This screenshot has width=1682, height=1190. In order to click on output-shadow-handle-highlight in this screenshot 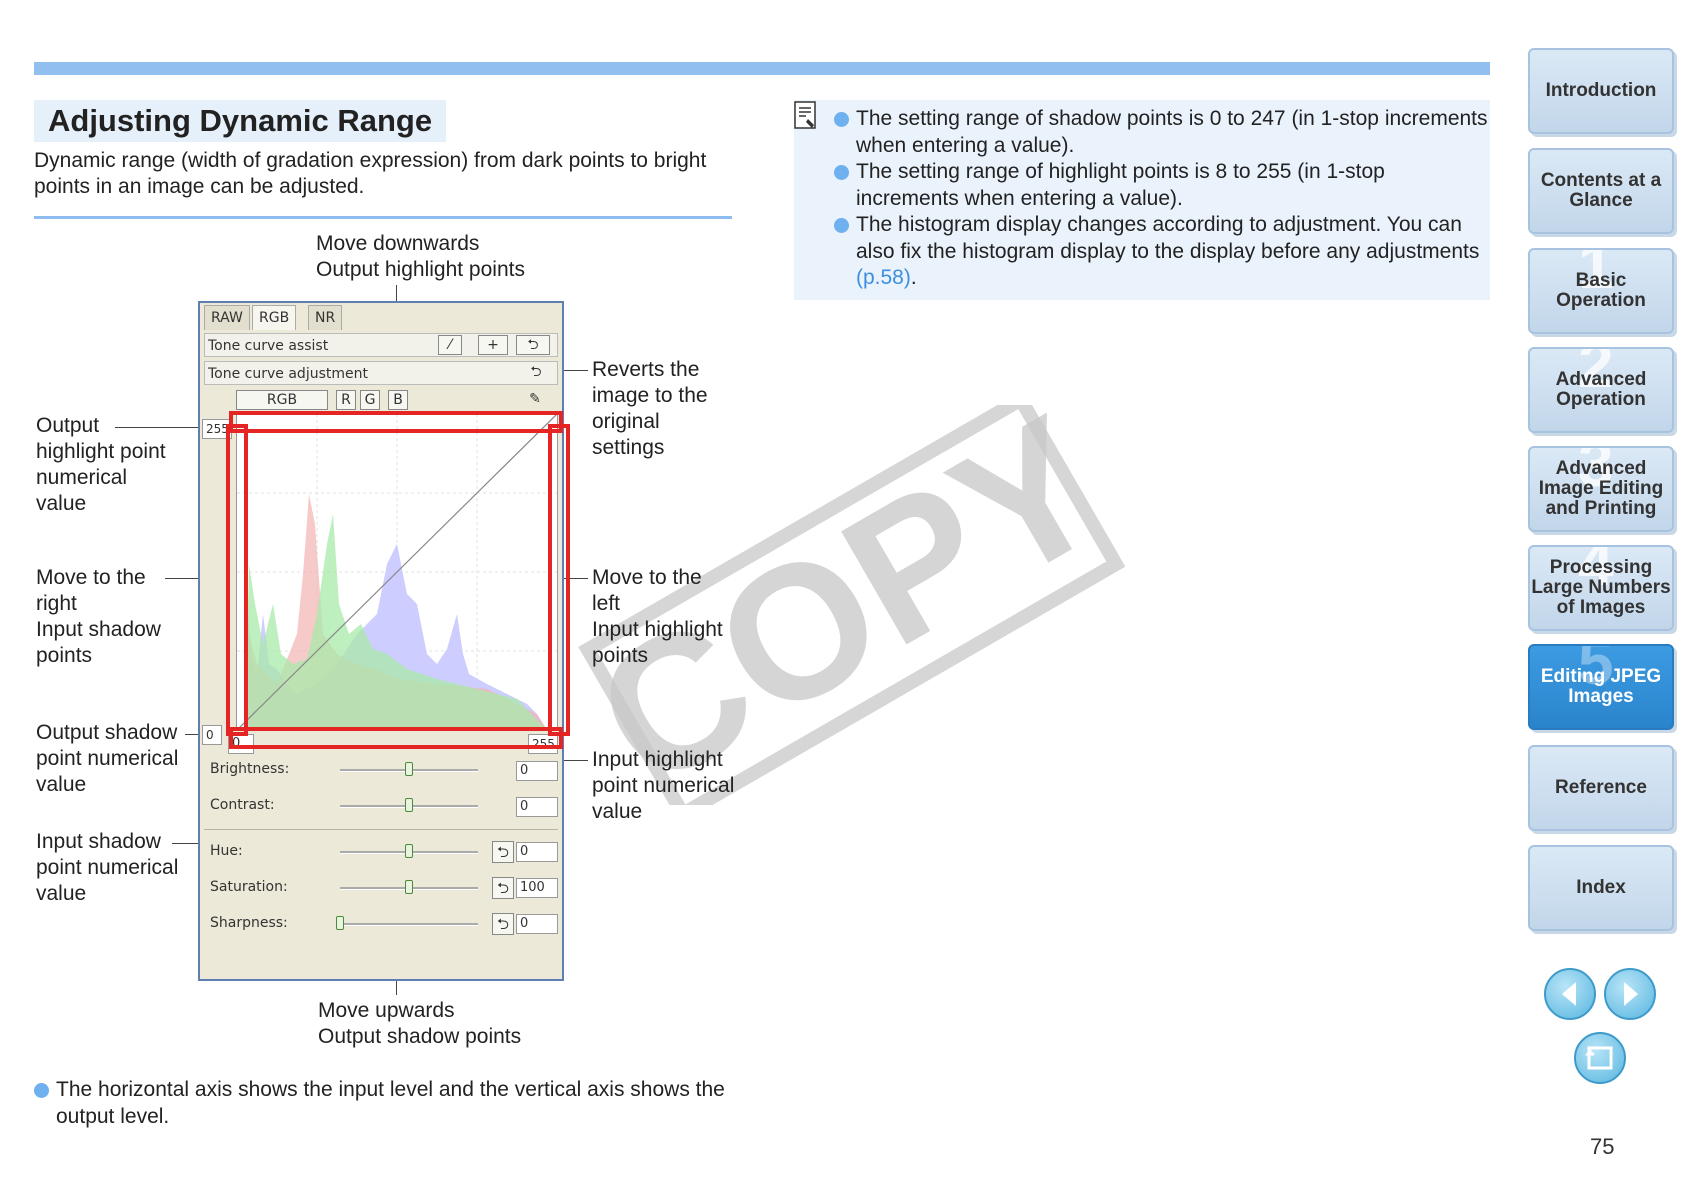, I will do `click(396, 738)`.